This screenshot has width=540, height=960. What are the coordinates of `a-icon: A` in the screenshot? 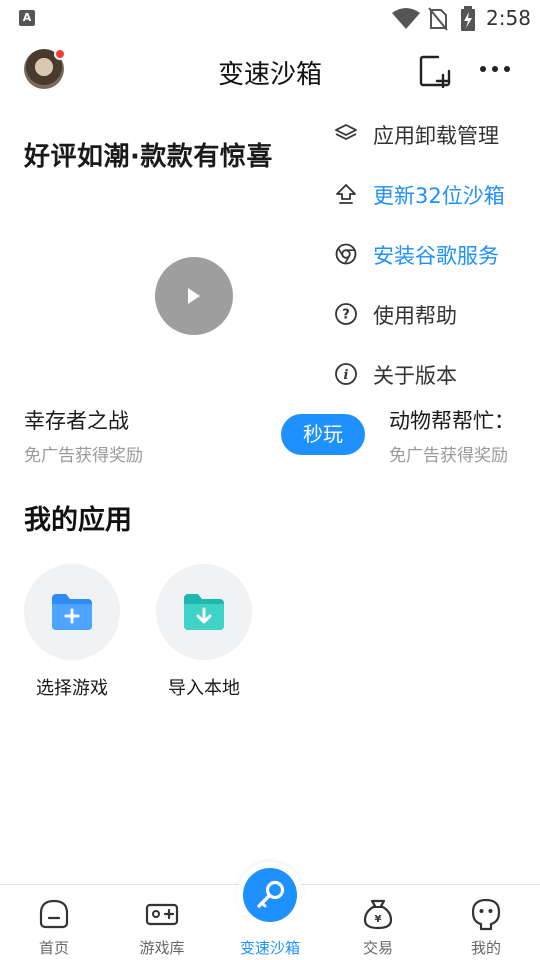 It's located at (27, 18).